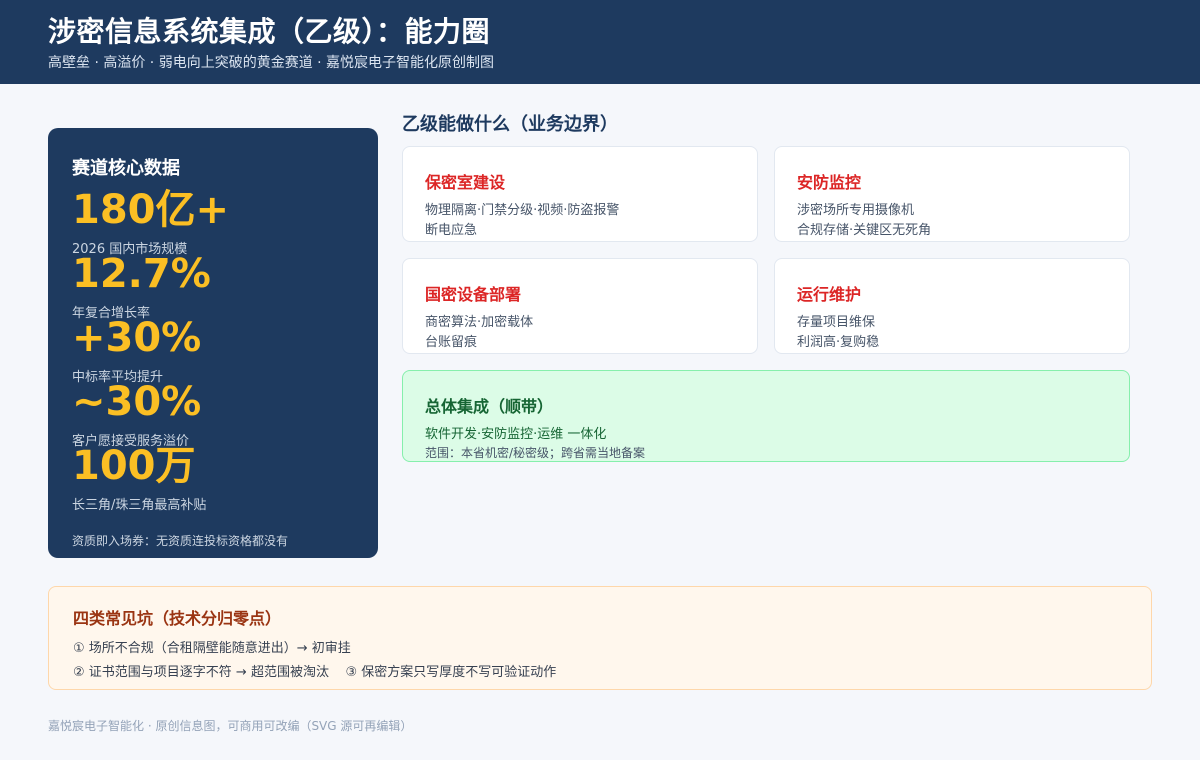 The height and width of the screenshot is (760, 1200). Describe the element at coordinates (315, 672) in the screenshot. I see `pitfall-line: ② 证书范围与项目逐字不符 → 超范围被淘汰 ③ 保密方案只写厚度不写可验证动作` at that location.